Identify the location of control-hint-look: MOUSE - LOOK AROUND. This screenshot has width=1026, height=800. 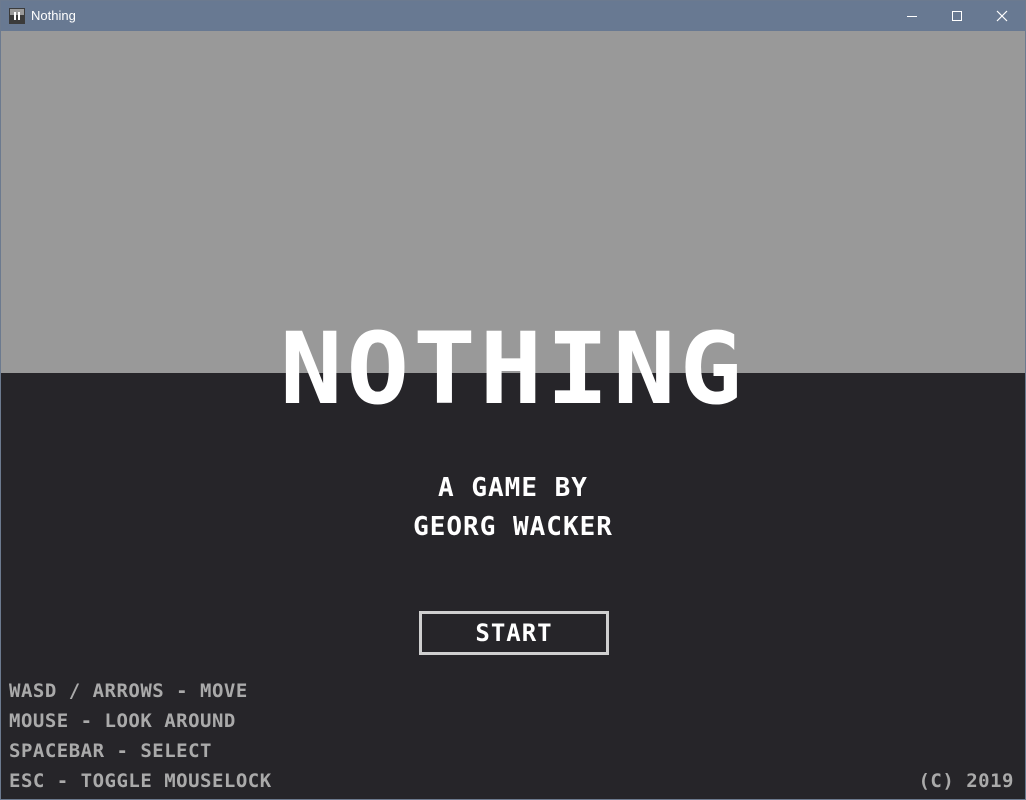
(122, 721).